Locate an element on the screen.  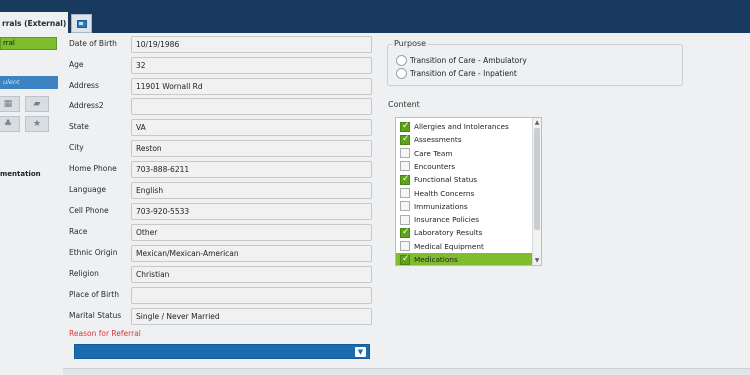
sidebar-item-active: rral is located at coordinates (28, 43).